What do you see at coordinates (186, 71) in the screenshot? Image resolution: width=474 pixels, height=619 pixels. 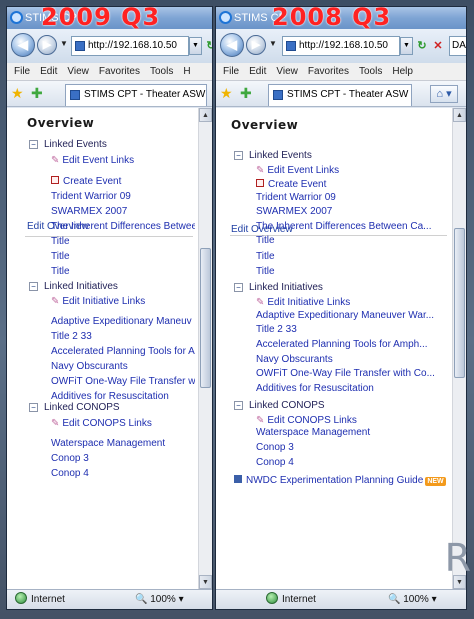 I see `menu-help: H` at bounding box center [186, 71].